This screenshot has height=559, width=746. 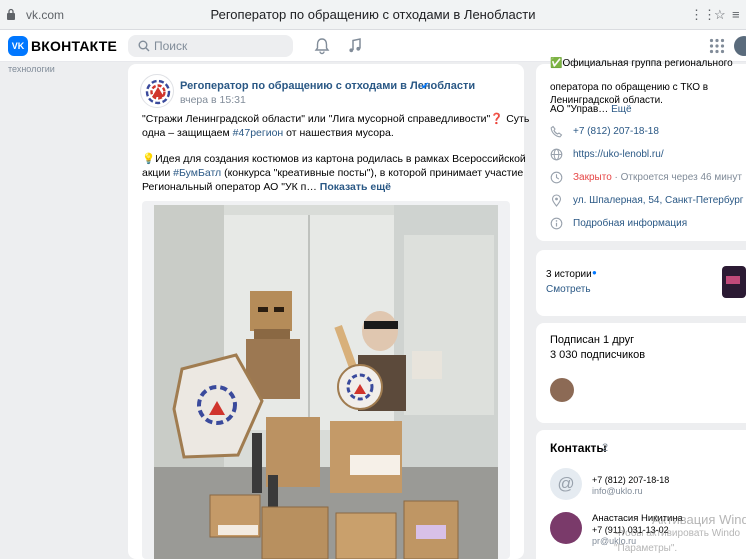 I want to click on group-description-line: оператора по обращению с ТКО в, so click(x=629, y=87).